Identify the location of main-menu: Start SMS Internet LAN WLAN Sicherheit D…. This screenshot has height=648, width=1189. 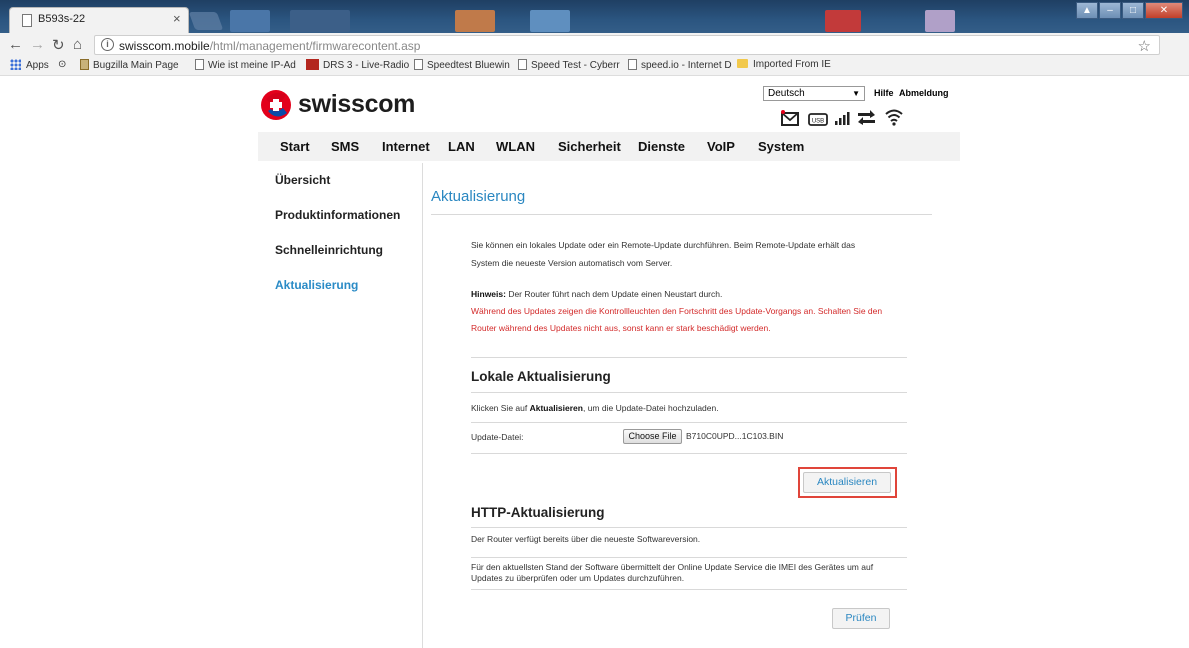
(609, 146).